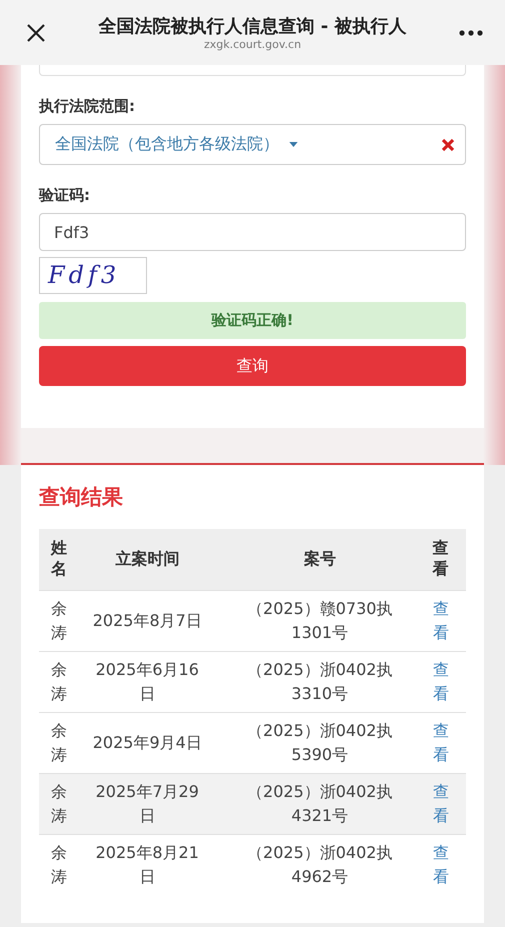 Image resolution: width=505 pixels, height=927 pixels. Describe the element at coordinates (253, 44) in the screenshot. I see `page-url: zxgk.court.gov.cn` at that location.